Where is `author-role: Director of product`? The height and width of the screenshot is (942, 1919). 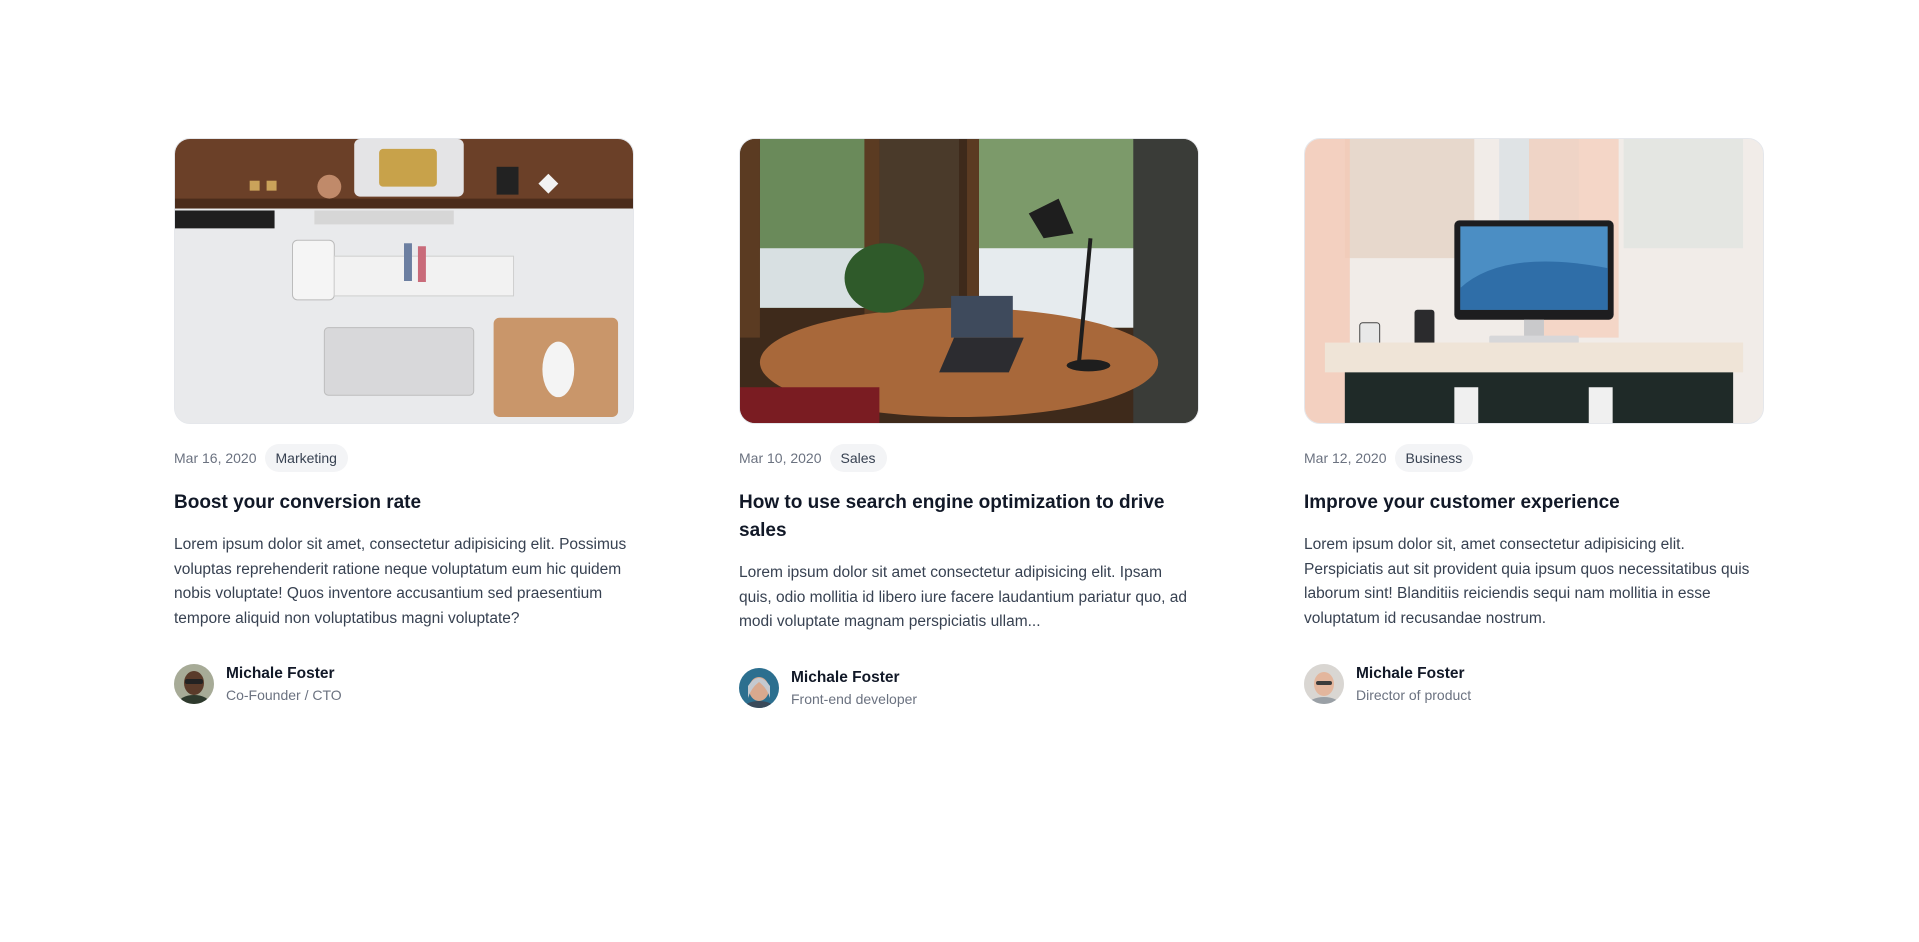 author-role: Director of product is located at coordinates (1414, 695).